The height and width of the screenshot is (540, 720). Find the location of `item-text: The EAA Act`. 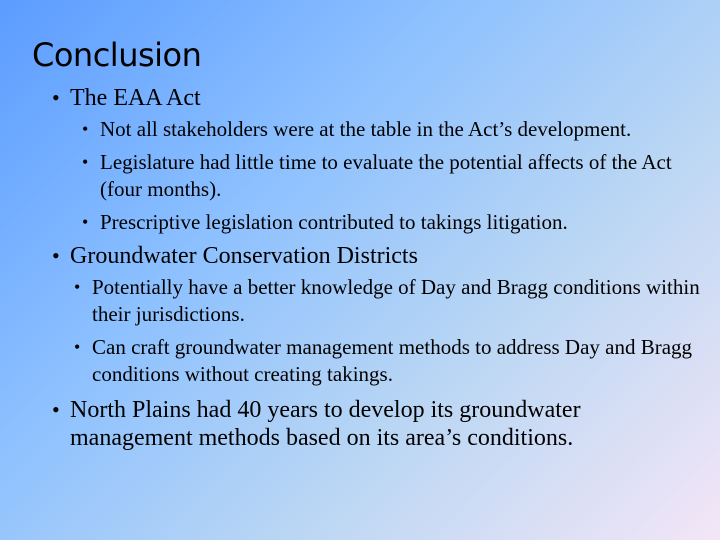

item-text: The EAA Act is located at coordinates (135, 98).